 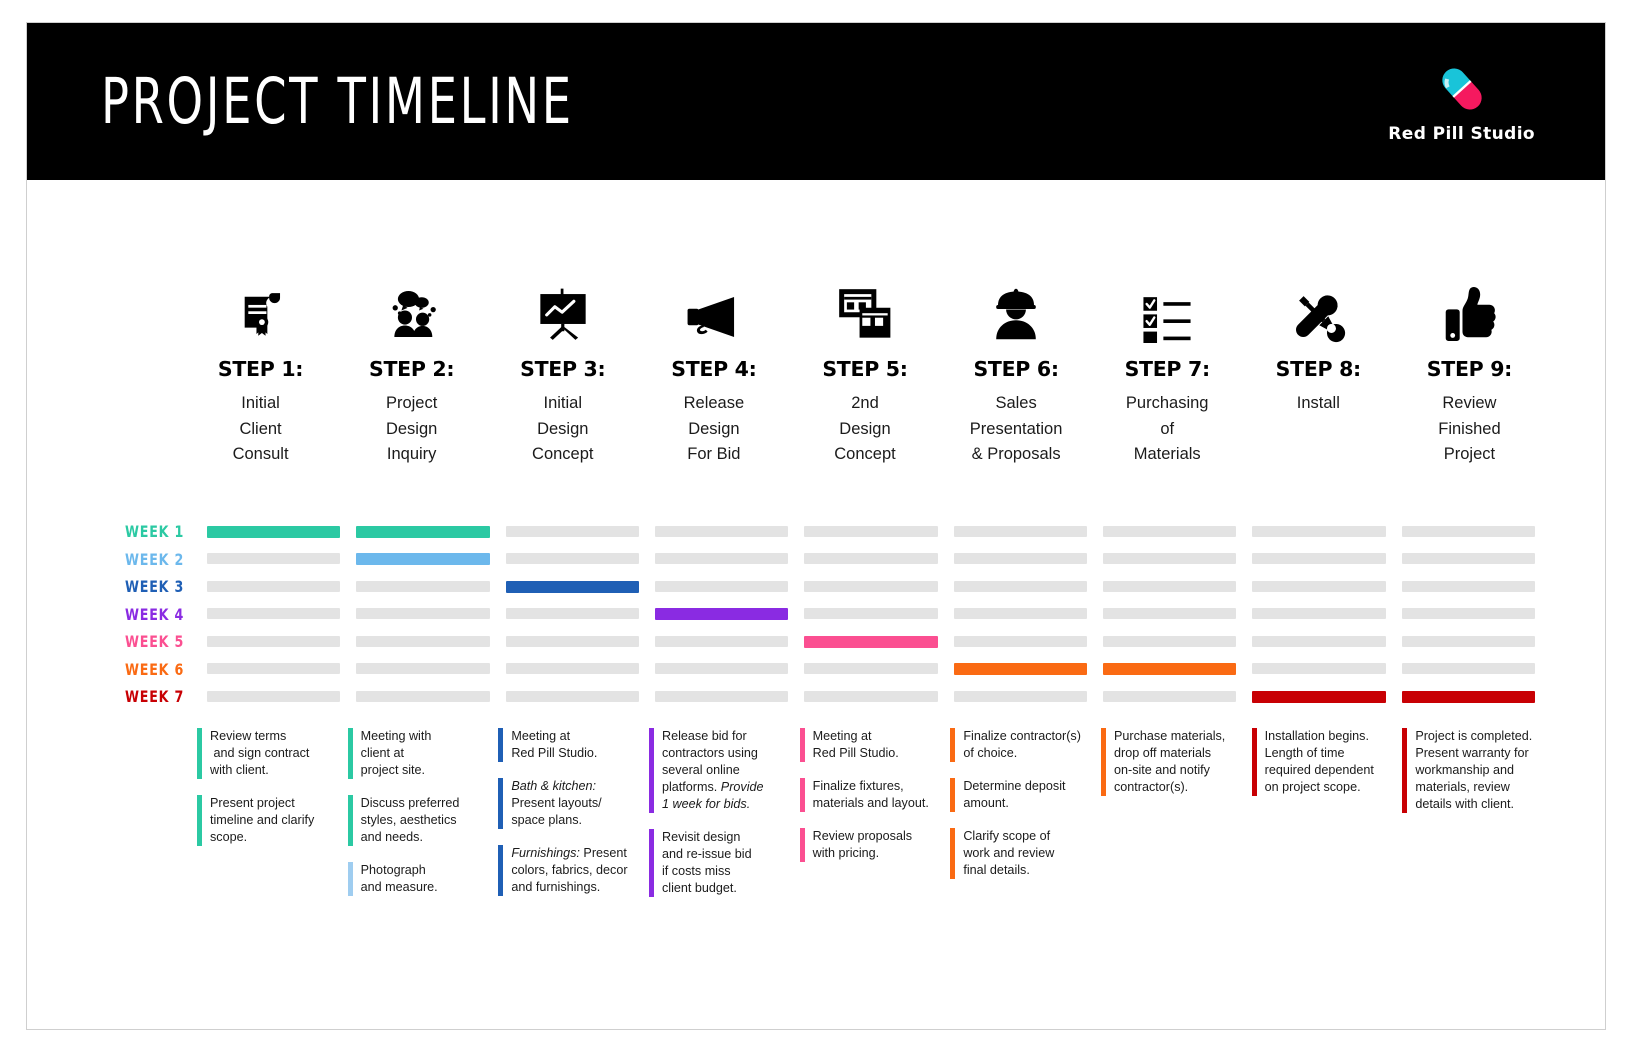 What do you see at coordinates (562, 374) in the screenshot?
I see `step-3: STEP 3: Initial Design Concept` at bounding box center [562, 374].